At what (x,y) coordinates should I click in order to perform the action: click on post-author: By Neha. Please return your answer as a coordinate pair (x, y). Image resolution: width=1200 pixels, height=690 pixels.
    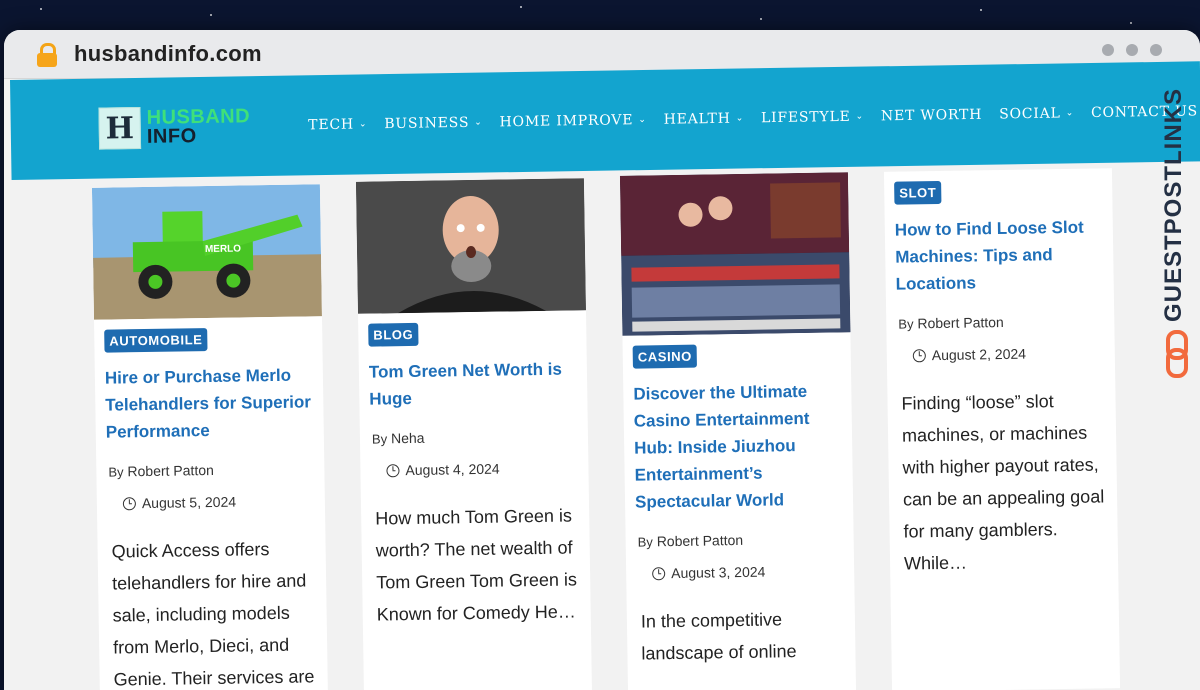
    Looking at the image, I should click on (479, 437).